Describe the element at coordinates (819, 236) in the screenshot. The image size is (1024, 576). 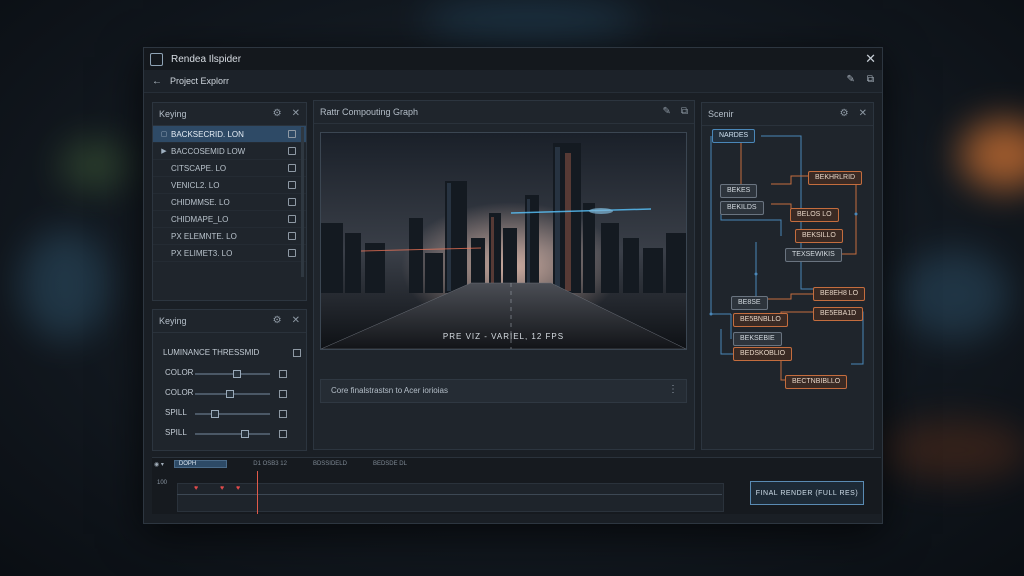
I see `graph-node: BEKSILLO` at that location.